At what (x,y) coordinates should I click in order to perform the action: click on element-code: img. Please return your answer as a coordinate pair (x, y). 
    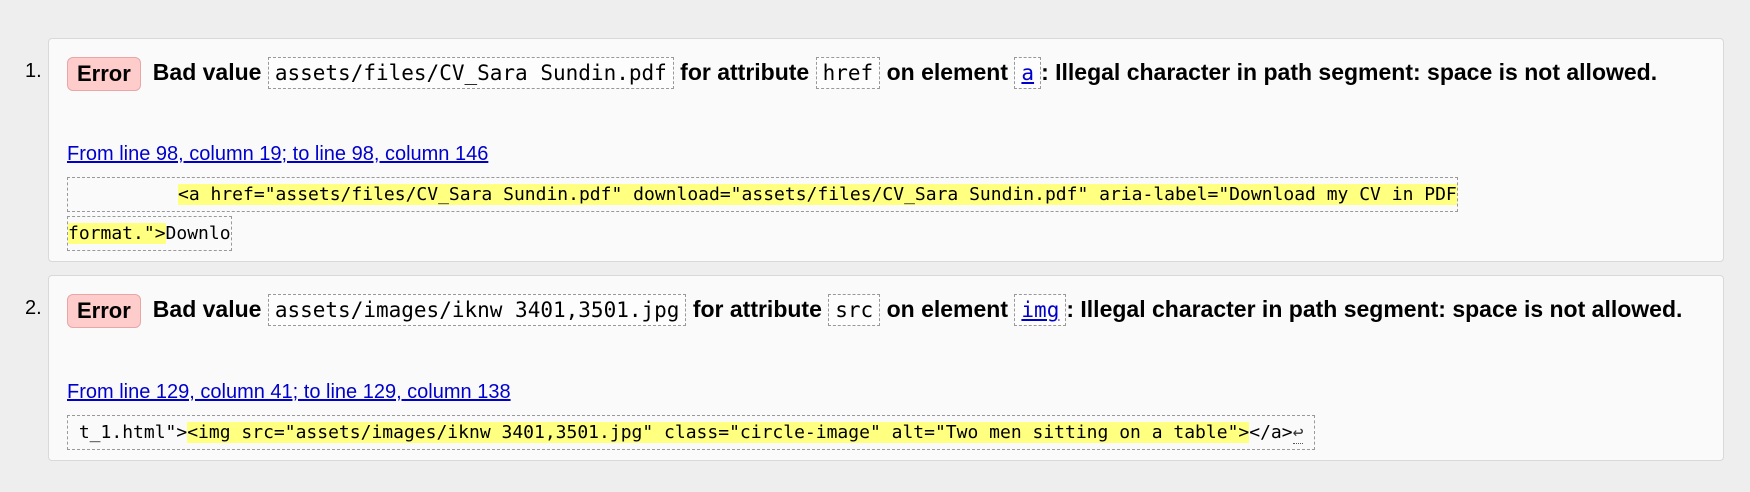
    Looking at the image, I should click on (1040, 310).